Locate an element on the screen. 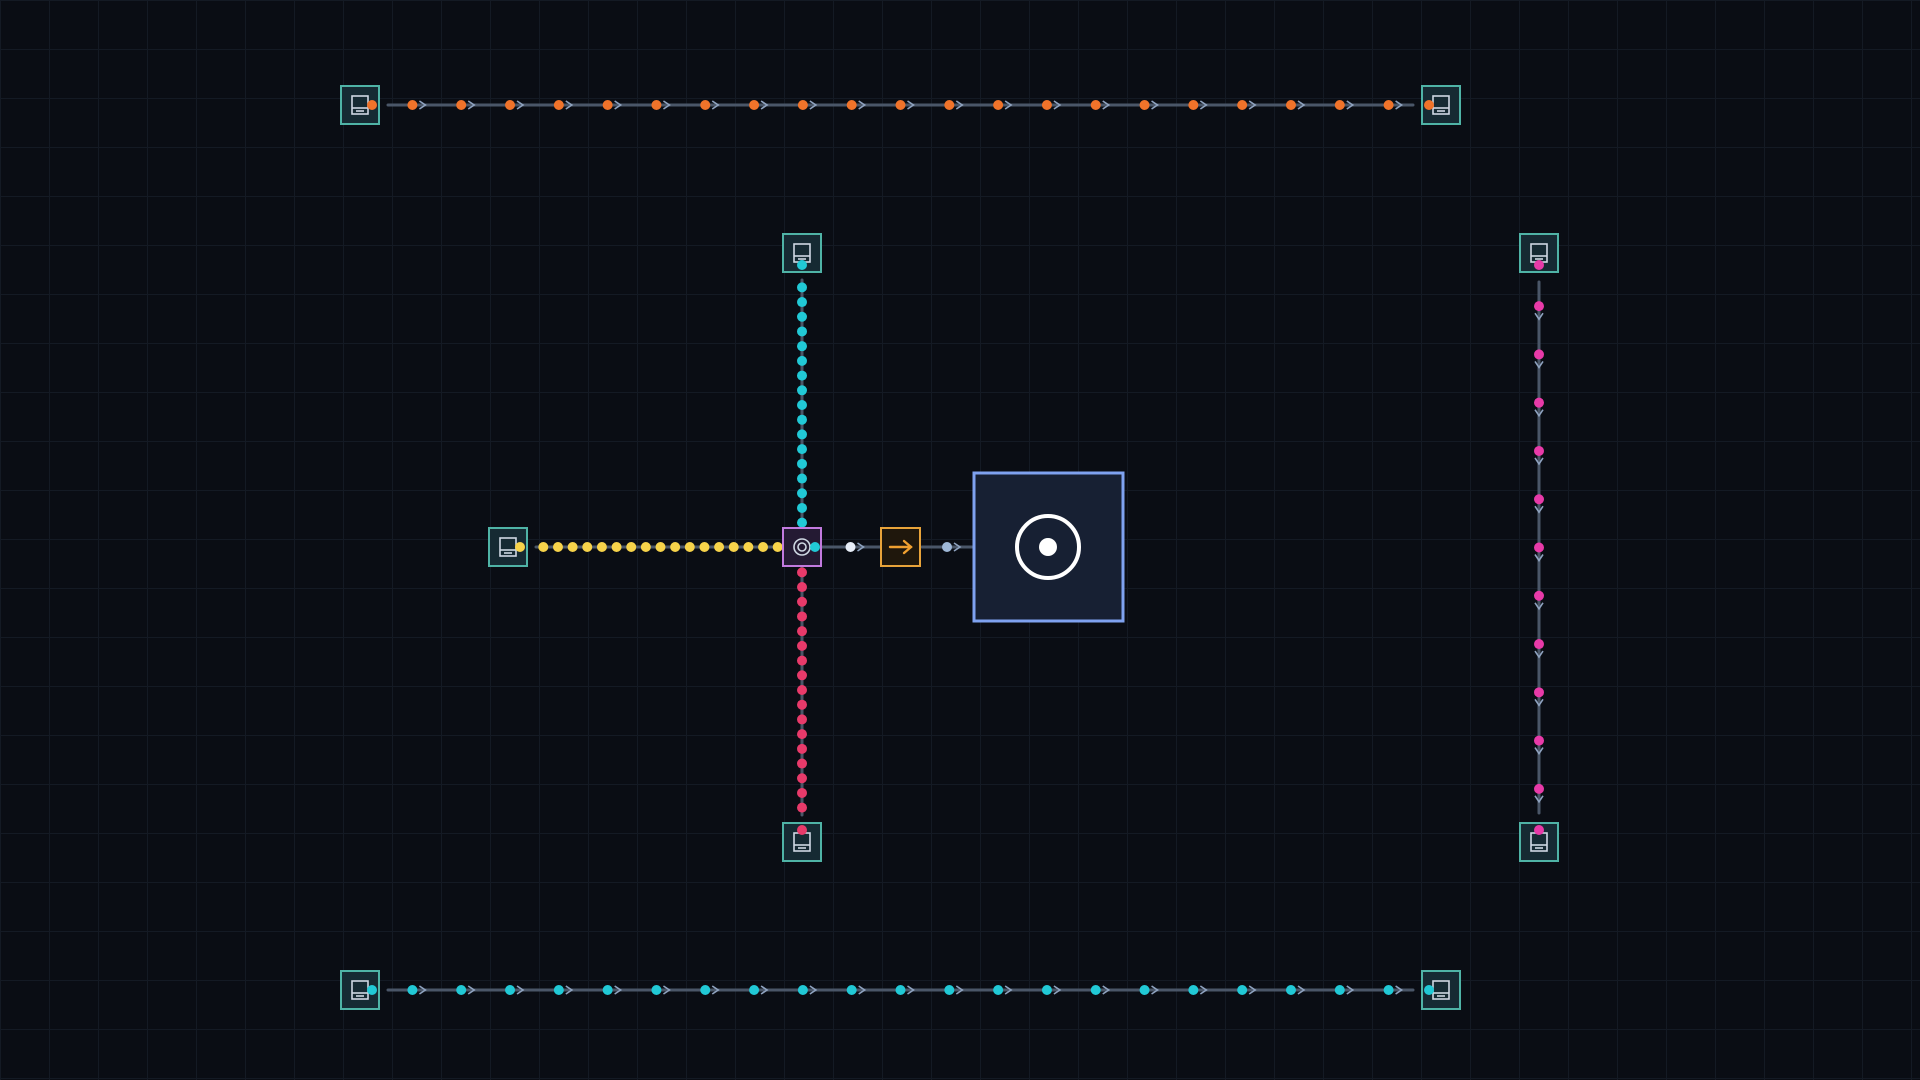 This screenshot has height=1080, width=1920. central-hub is located at coordinates (1048, 547).